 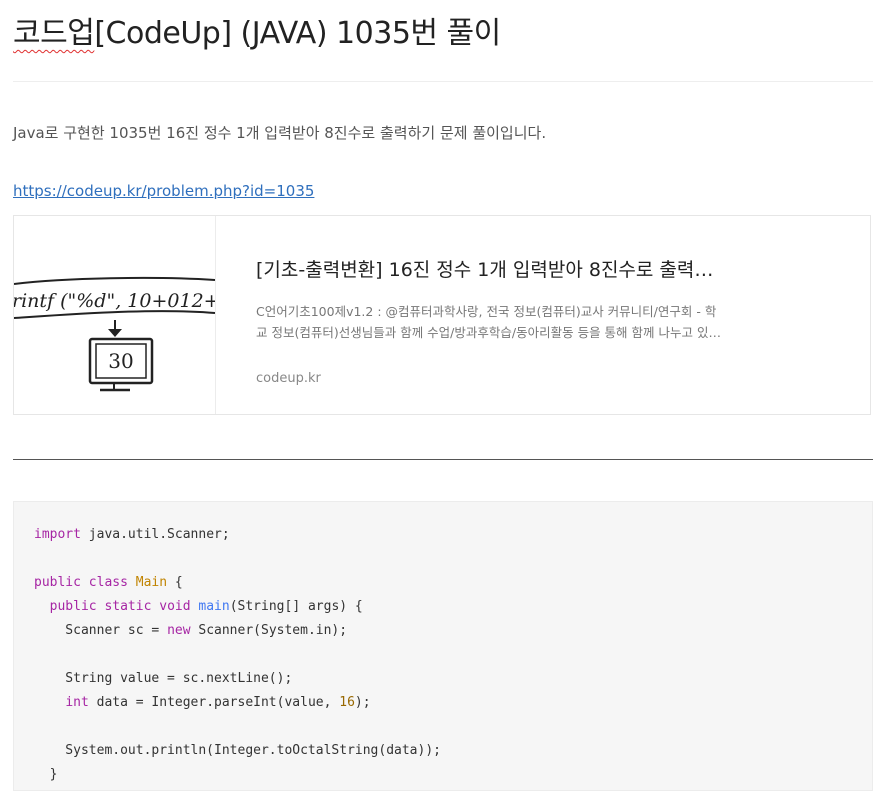 What do you see at coordinates (443, 459) in the screenshot?
I see `section-divider` at bounding box center [443, 459].